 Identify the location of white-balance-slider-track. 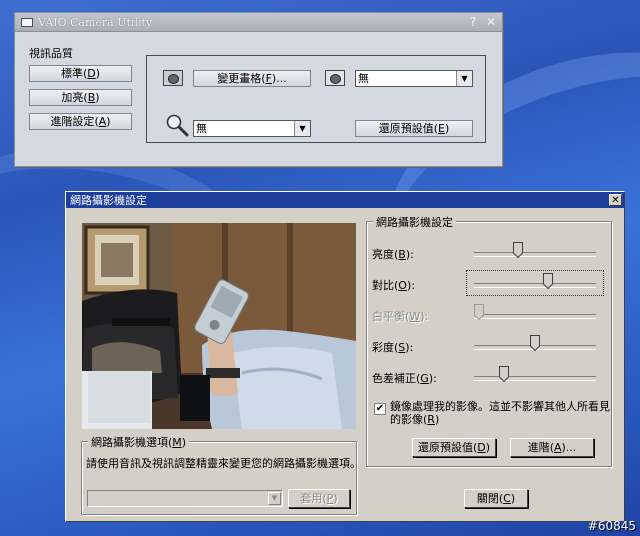
(535, 316).